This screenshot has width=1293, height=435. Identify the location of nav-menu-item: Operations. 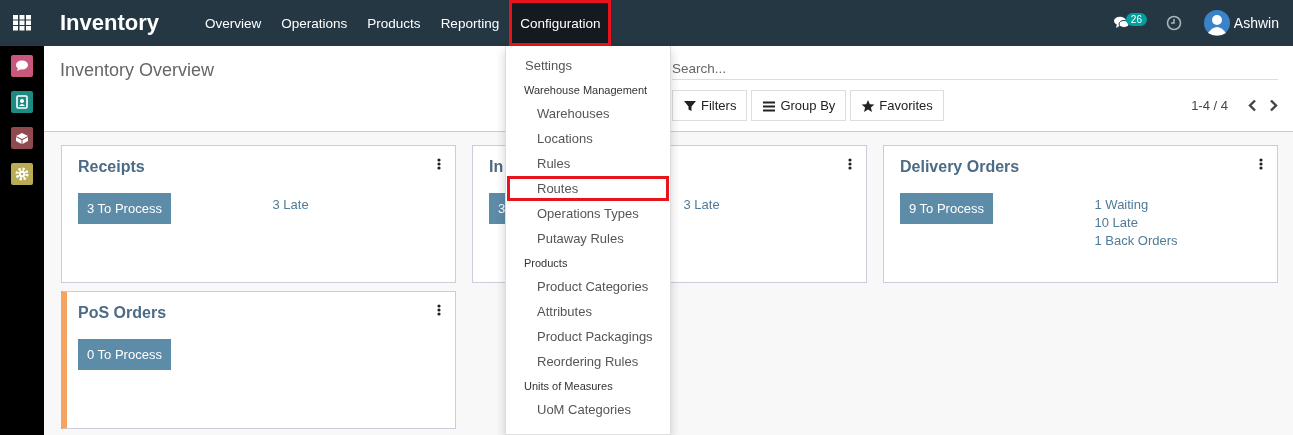
(314, 23).